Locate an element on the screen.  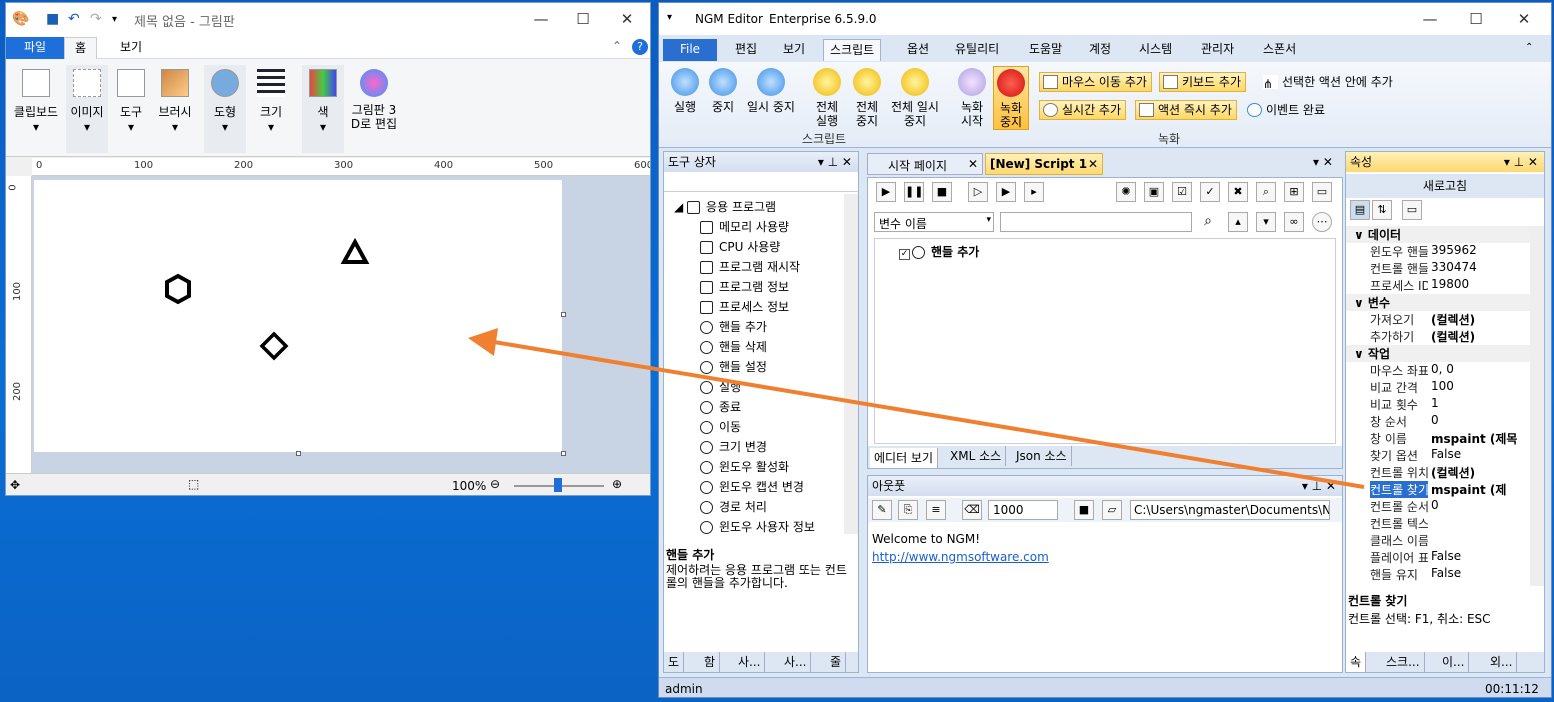
property-row: 추가하기 (컬렉션) is located at coordinates (1438, 336).